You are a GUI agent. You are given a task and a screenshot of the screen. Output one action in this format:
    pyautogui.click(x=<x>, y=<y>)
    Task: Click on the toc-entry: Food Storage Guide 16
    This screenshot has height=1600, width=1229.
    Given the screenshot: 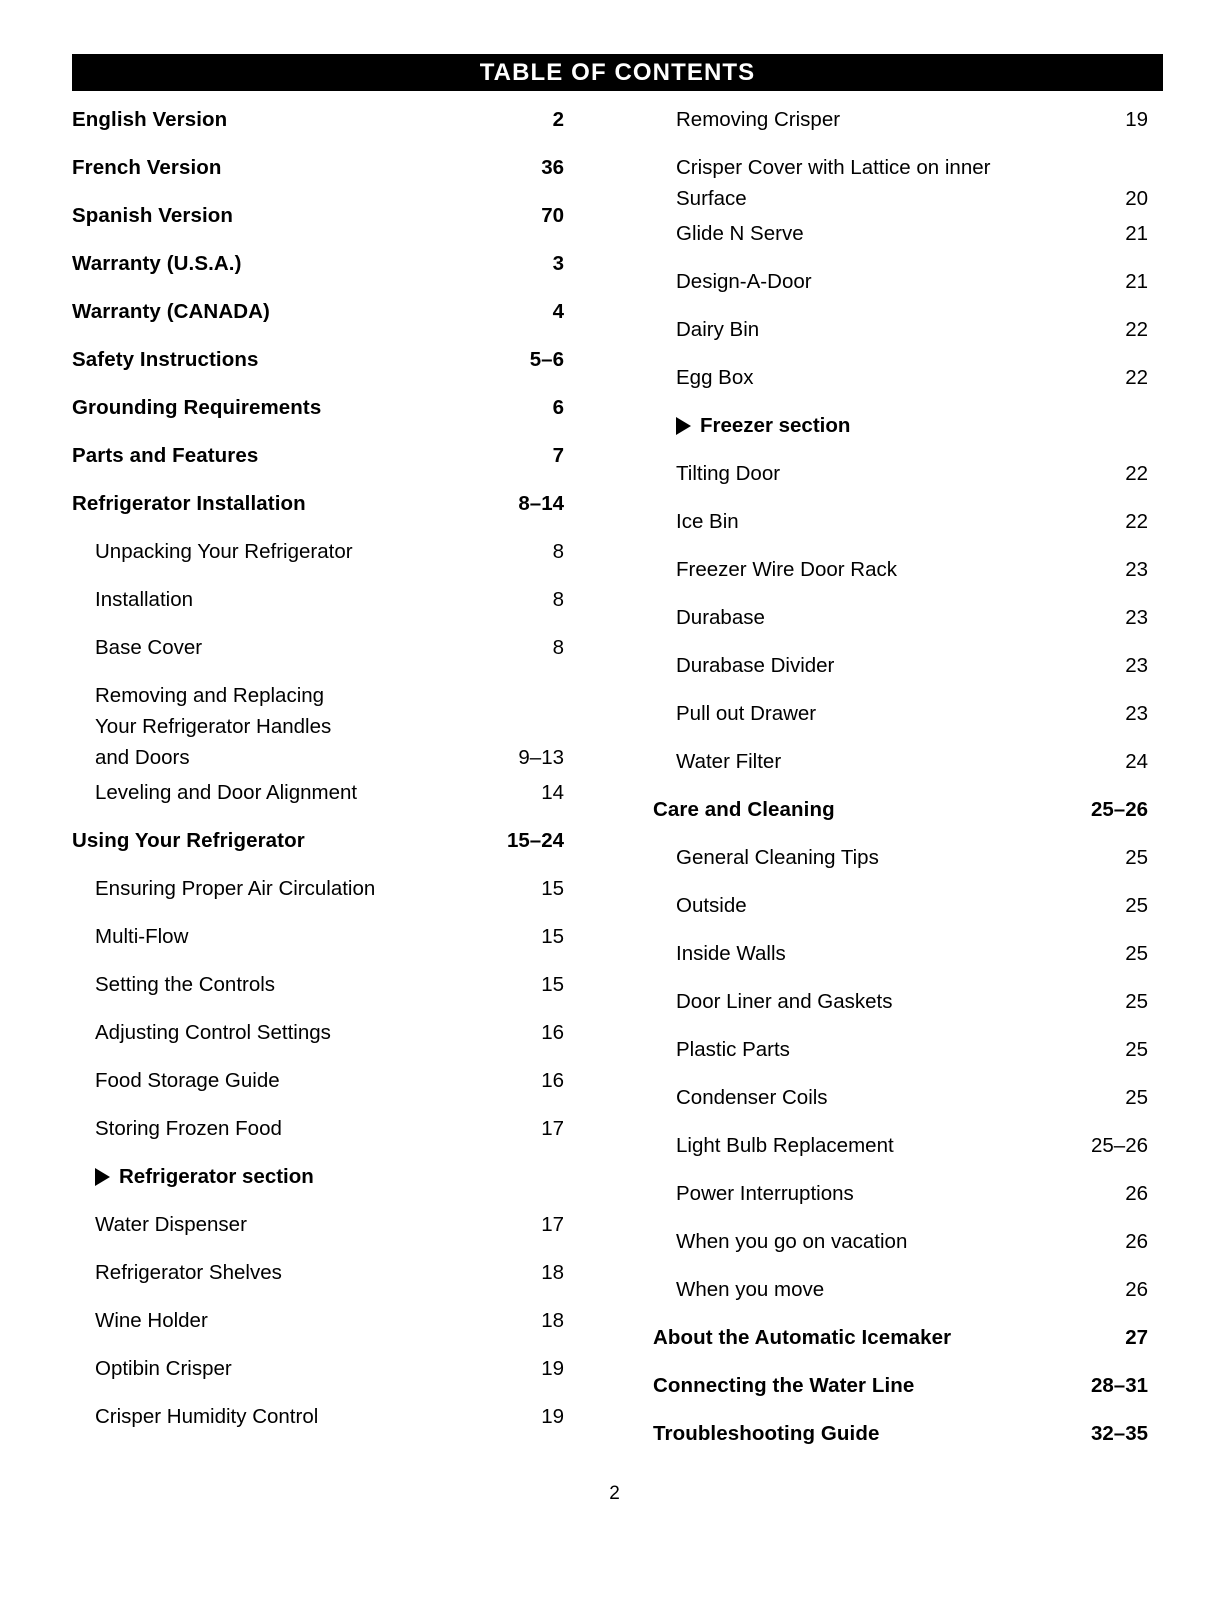 What is the action you would take?
    pyautogui.click(x=318, y=1085)
    